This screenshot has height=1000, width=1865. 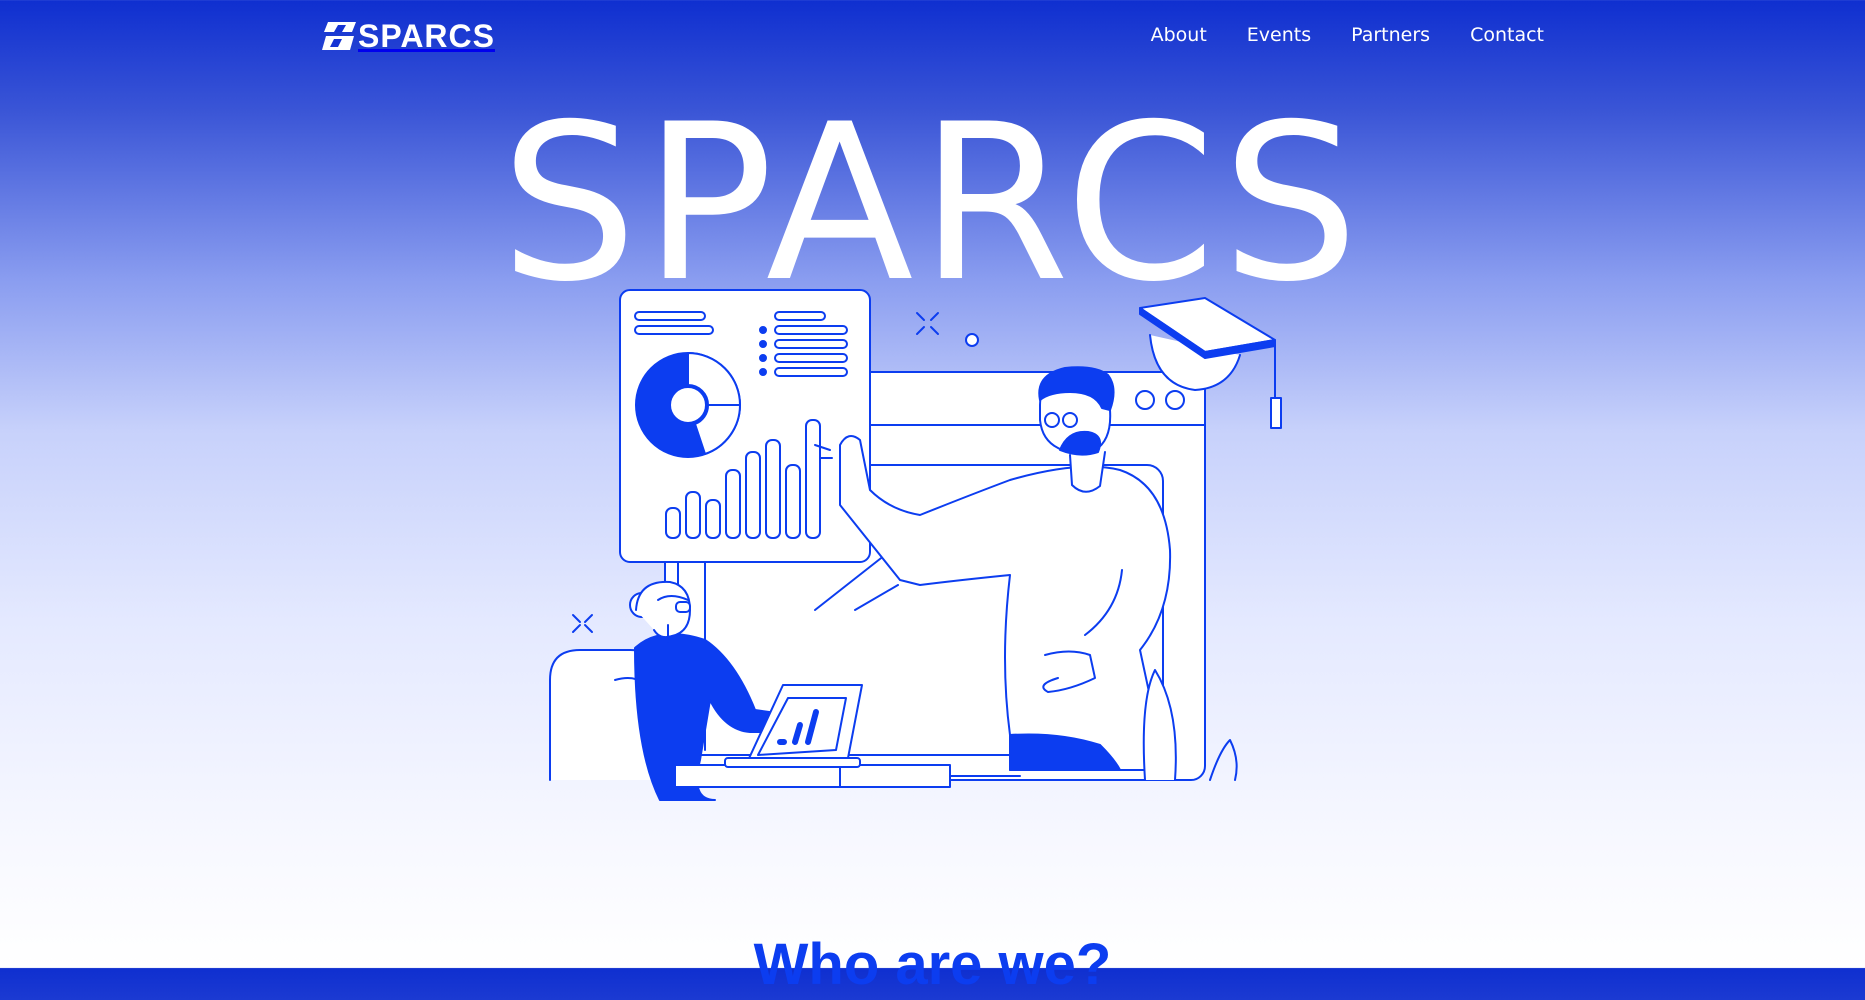 I want to click on about-heading: Who are we?, so click(x=932, y=964).